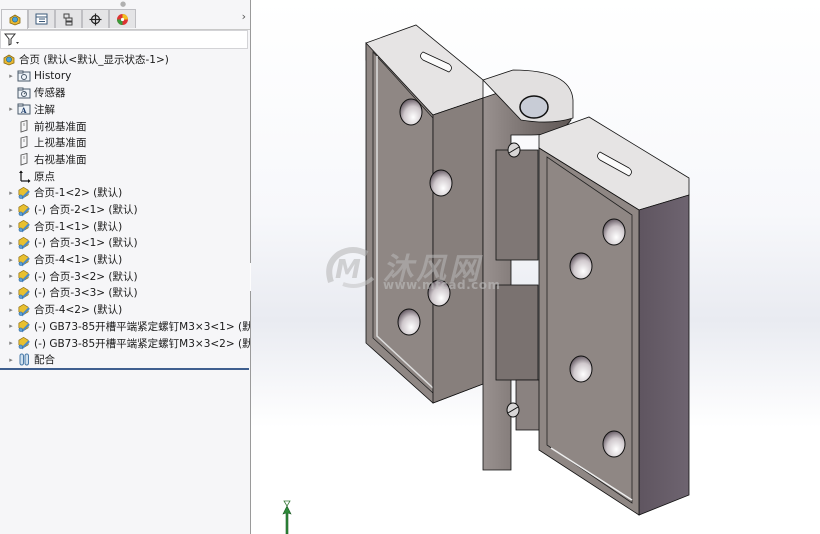 The image size is (820, 534). What do you see at coordinates (86, 293) in the screenshot?
I see `tree-item-label: (-) 合页-3<3> (默认)` at bounding box center [86, 293].